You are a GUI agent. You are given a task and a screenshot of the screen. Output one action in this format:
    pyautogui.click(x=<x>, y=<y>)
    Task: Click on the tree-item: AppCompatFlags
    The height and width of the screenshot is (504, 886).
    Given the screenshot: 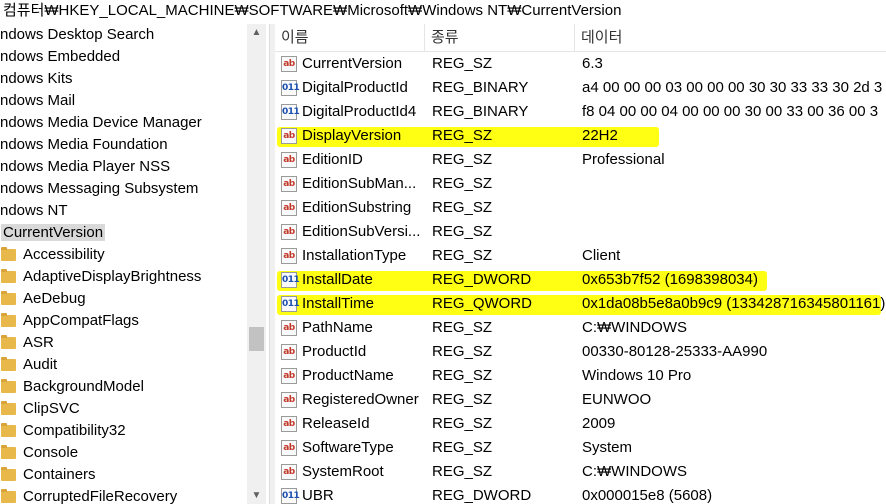 What is the action you would take?
    pyautogui.click(x=134, y=321)
    